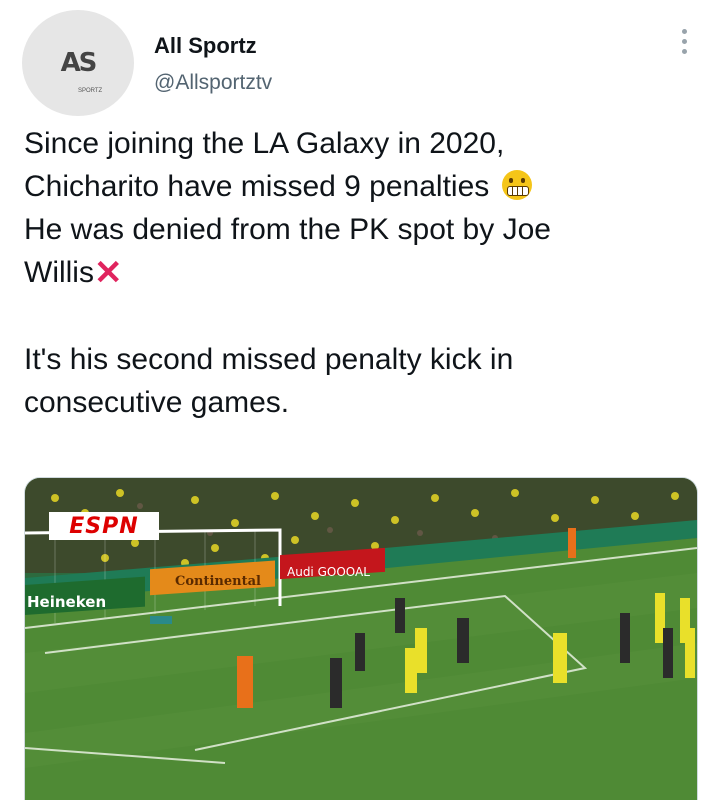 The width and height of the screenshot is (720, 800). I want to click on espn-logo-text: ESPN, so click(104, 526).